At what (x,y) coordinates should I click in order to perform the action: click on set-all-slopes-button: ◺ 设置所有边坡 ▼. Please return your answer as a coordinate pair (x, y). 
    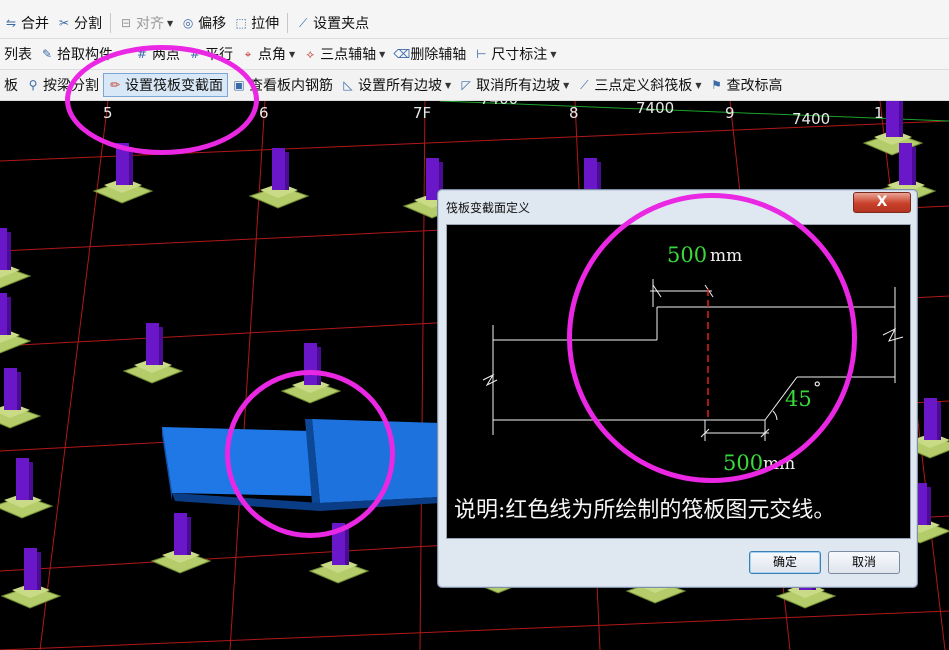
    Looking at the image, I should click on (396, 85).